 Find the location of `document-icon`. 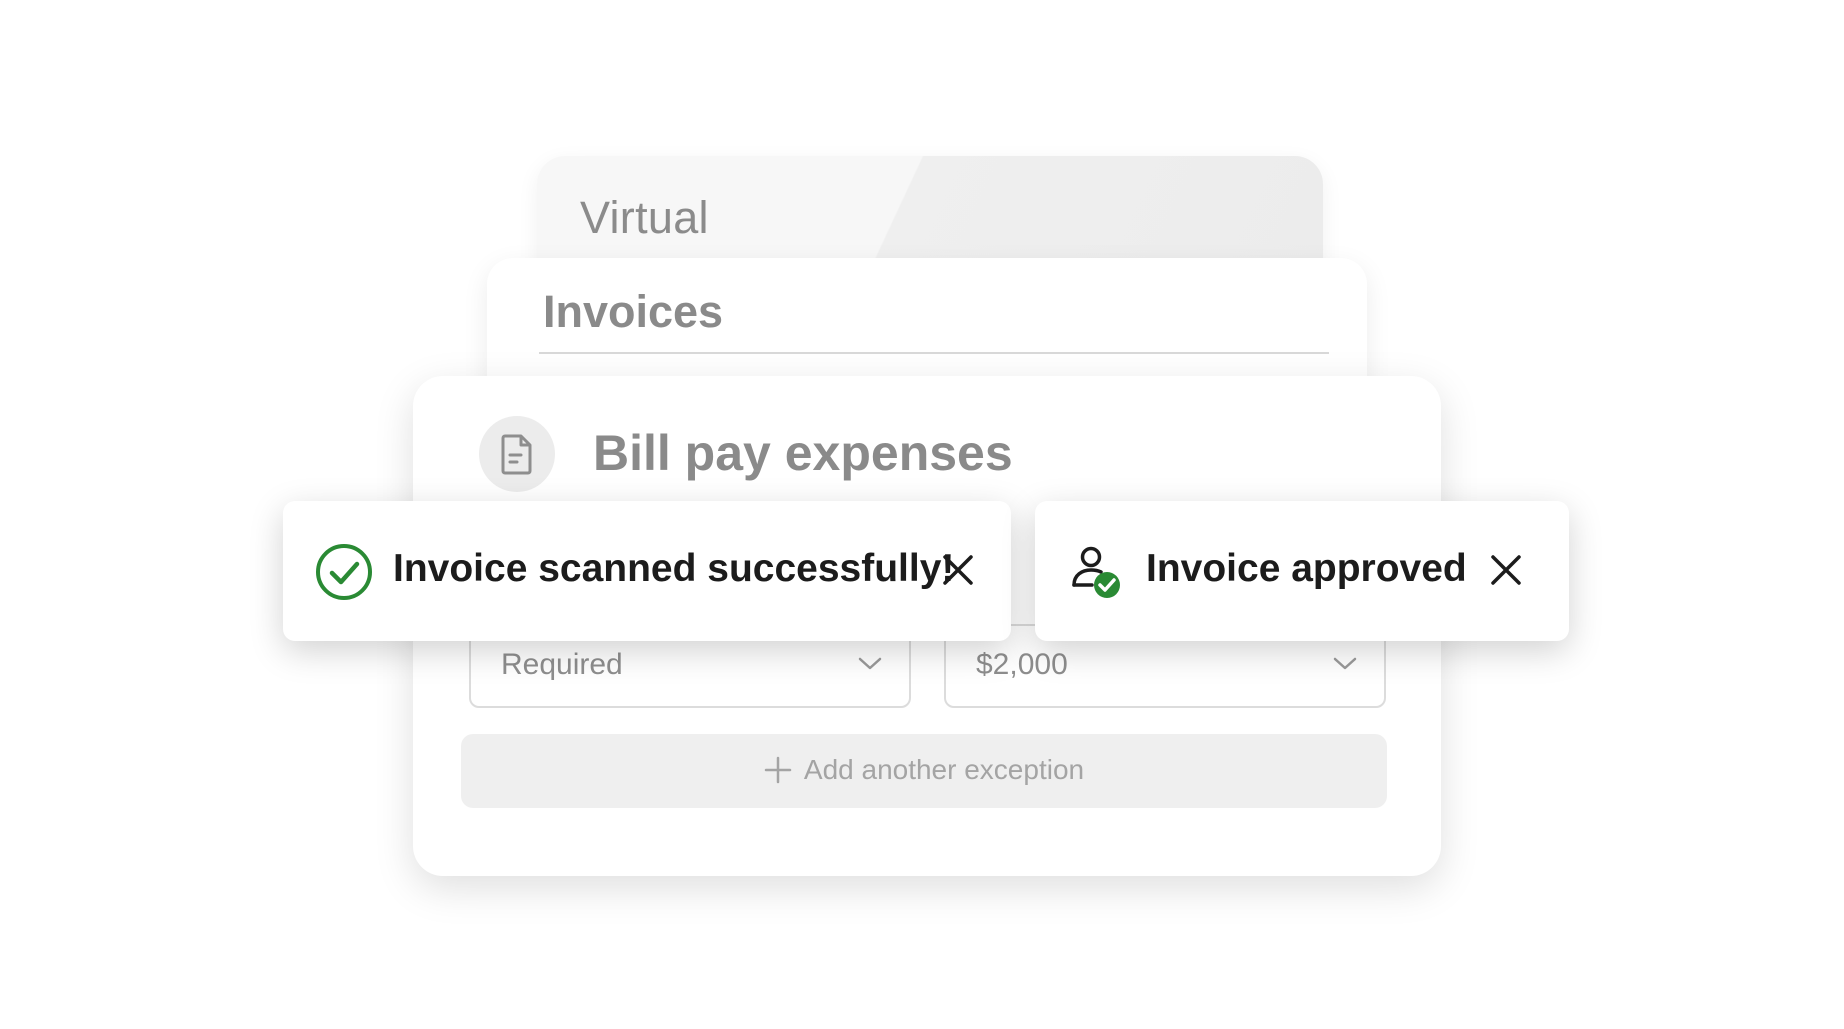

document-icon is located at coordinates (517, 454).